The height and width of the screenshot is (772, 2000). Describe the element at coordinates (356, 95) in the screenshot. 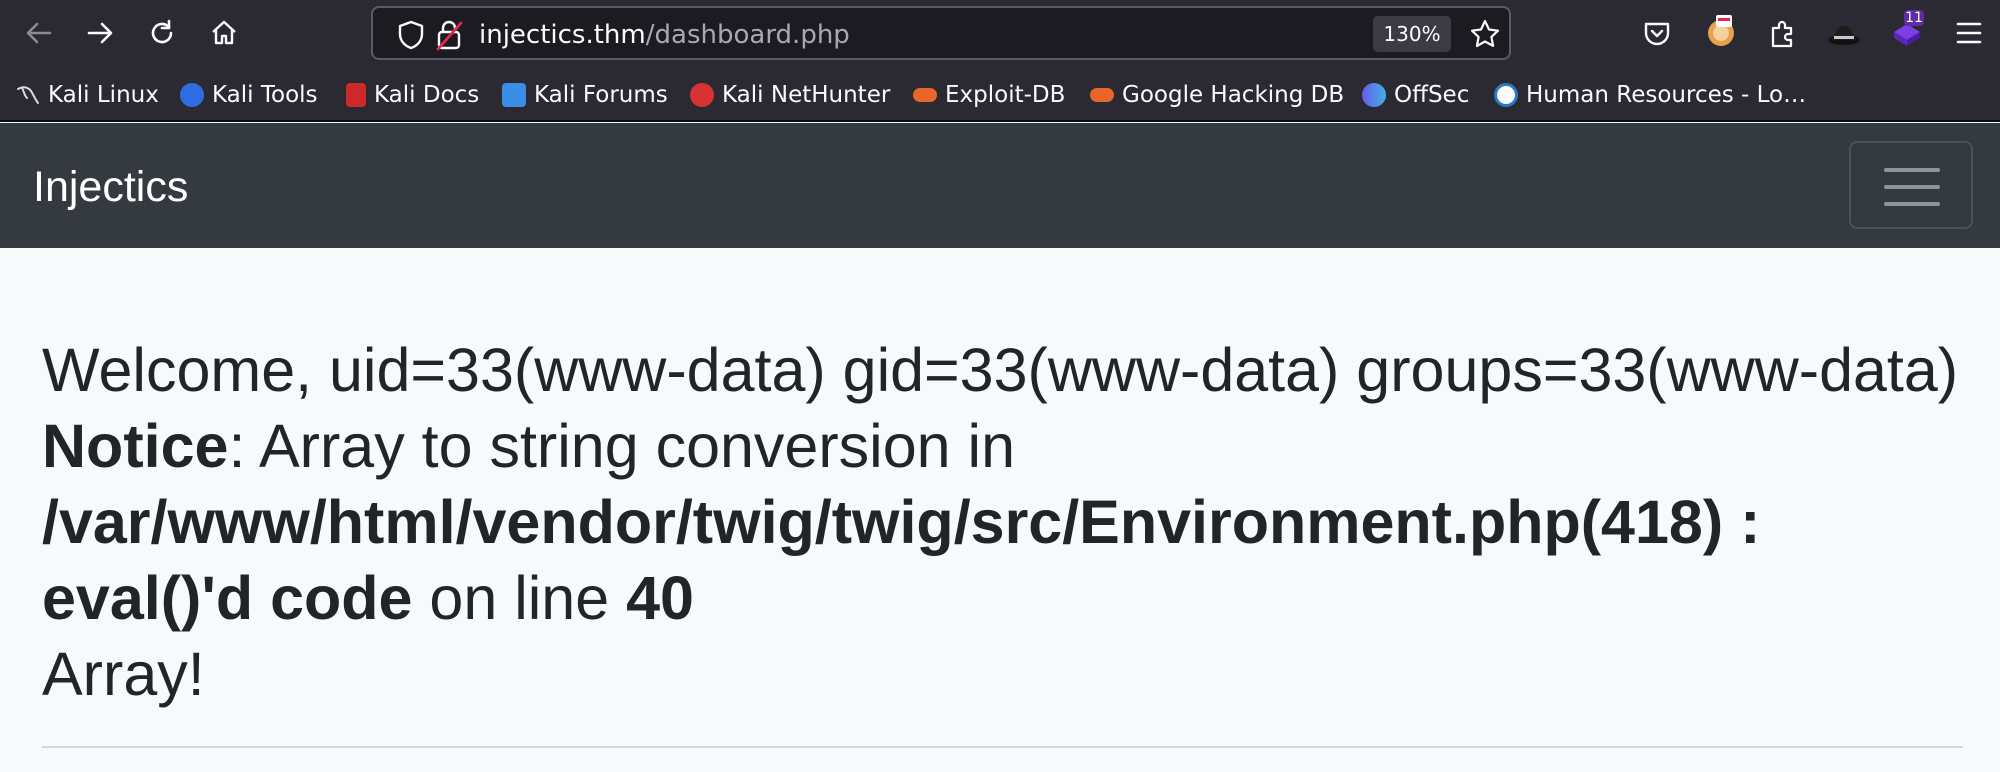

I see `kali-docs-icon` at that location.